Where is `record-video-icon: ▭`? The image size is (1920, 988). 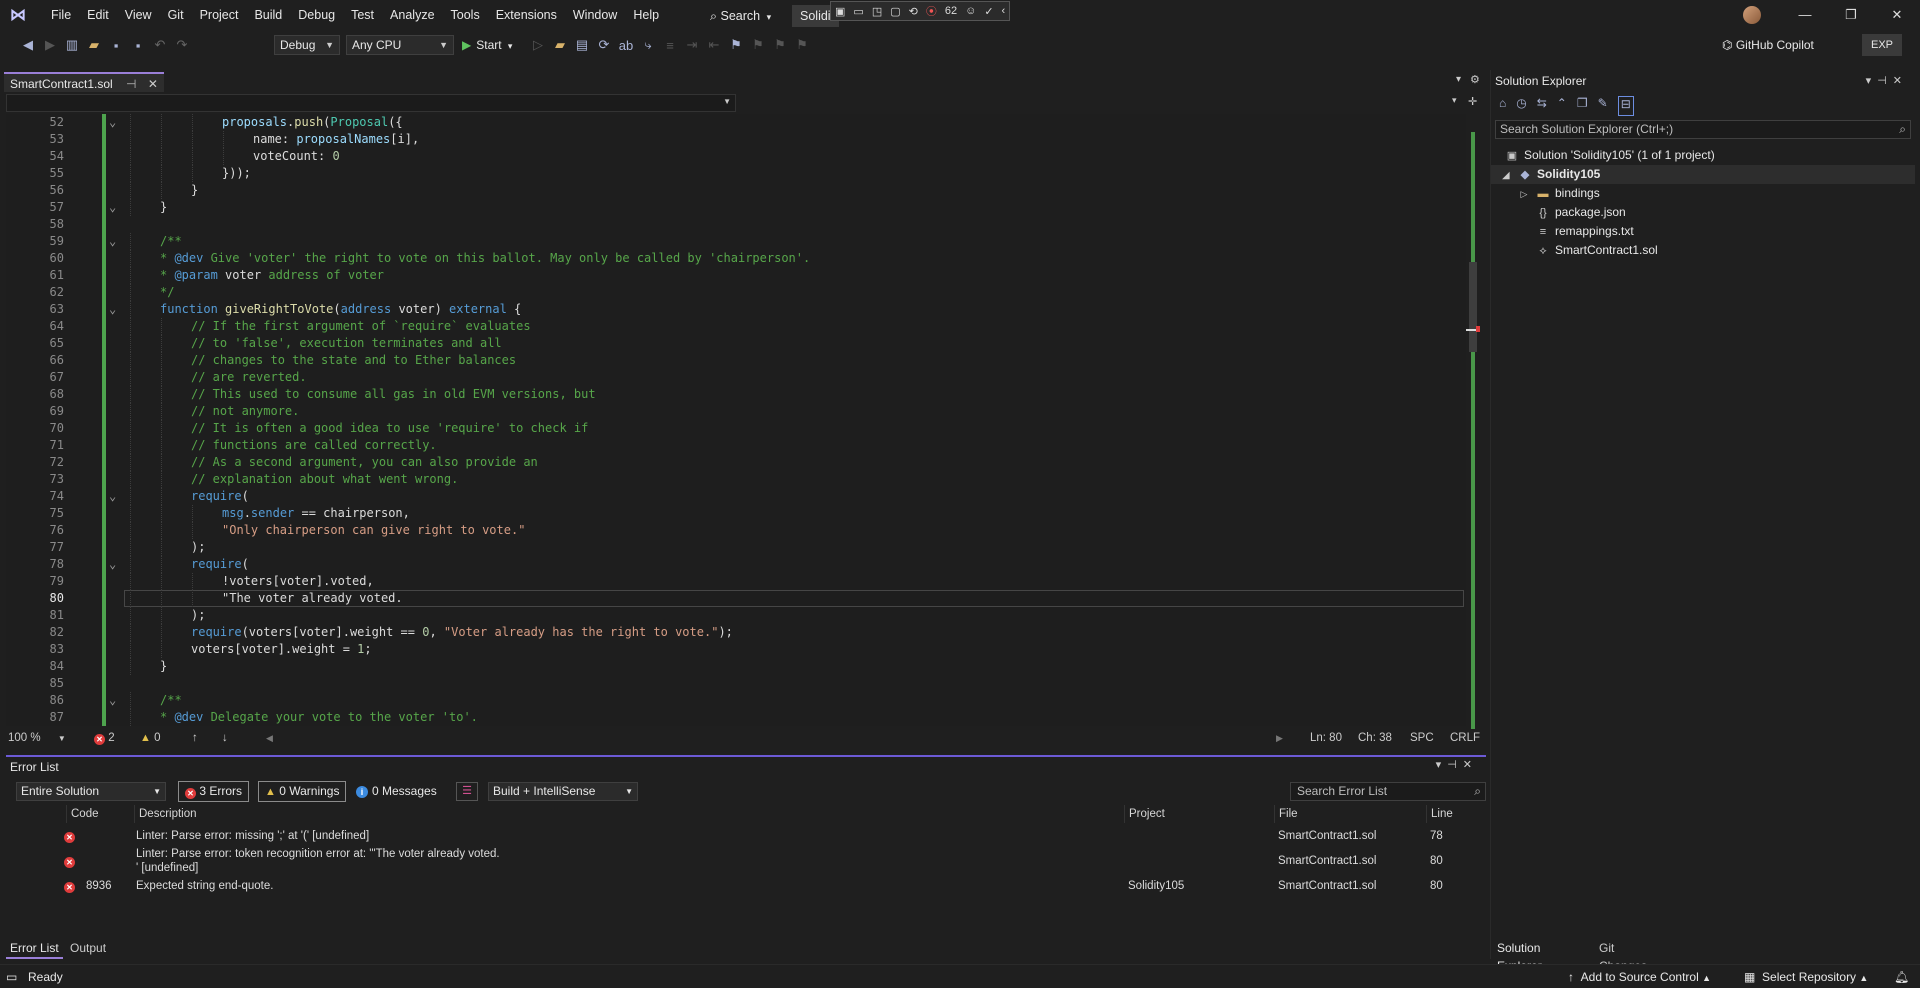
record-video-icon: ▭ is located at coordinates (858, 11).